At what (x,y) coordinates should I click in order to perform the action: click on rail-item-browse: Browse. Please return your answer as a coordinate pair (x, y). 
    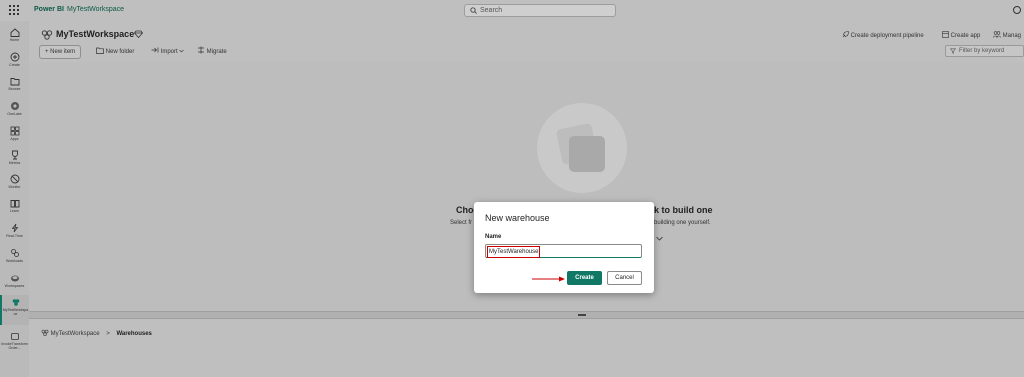
    Looking at the image, I should click on (14, 84).